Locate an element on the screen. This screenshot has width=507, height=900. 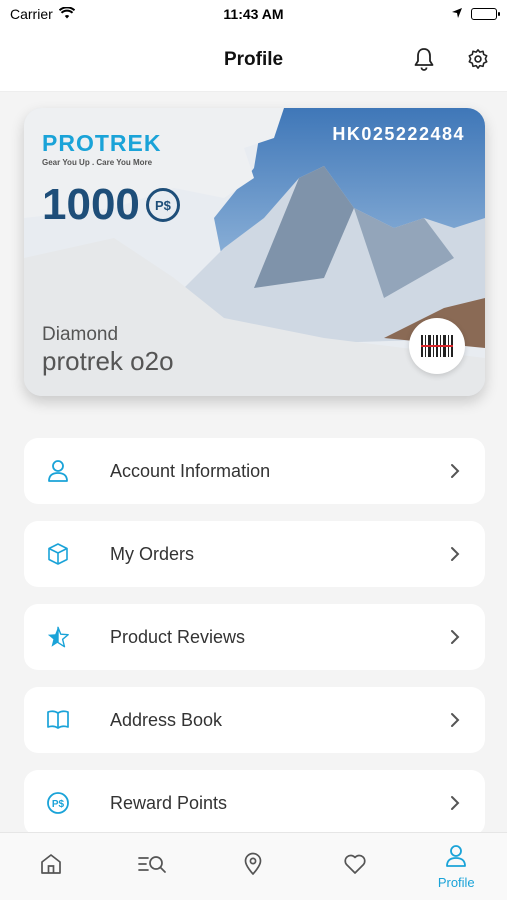
nav-bar: Profile is located at coordinates (253, 60).